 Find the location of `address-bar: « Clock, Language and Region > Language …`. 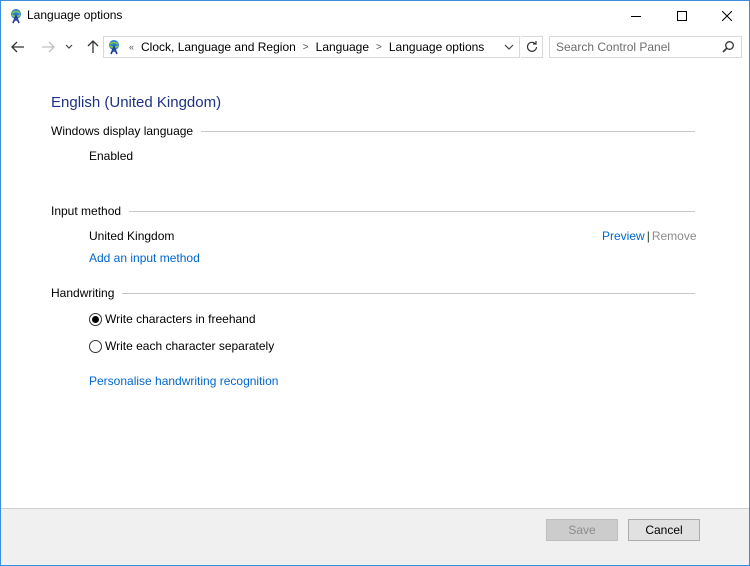

address-bar: « Clock, Language and Region > Language … is located at coordinates (311, 47).